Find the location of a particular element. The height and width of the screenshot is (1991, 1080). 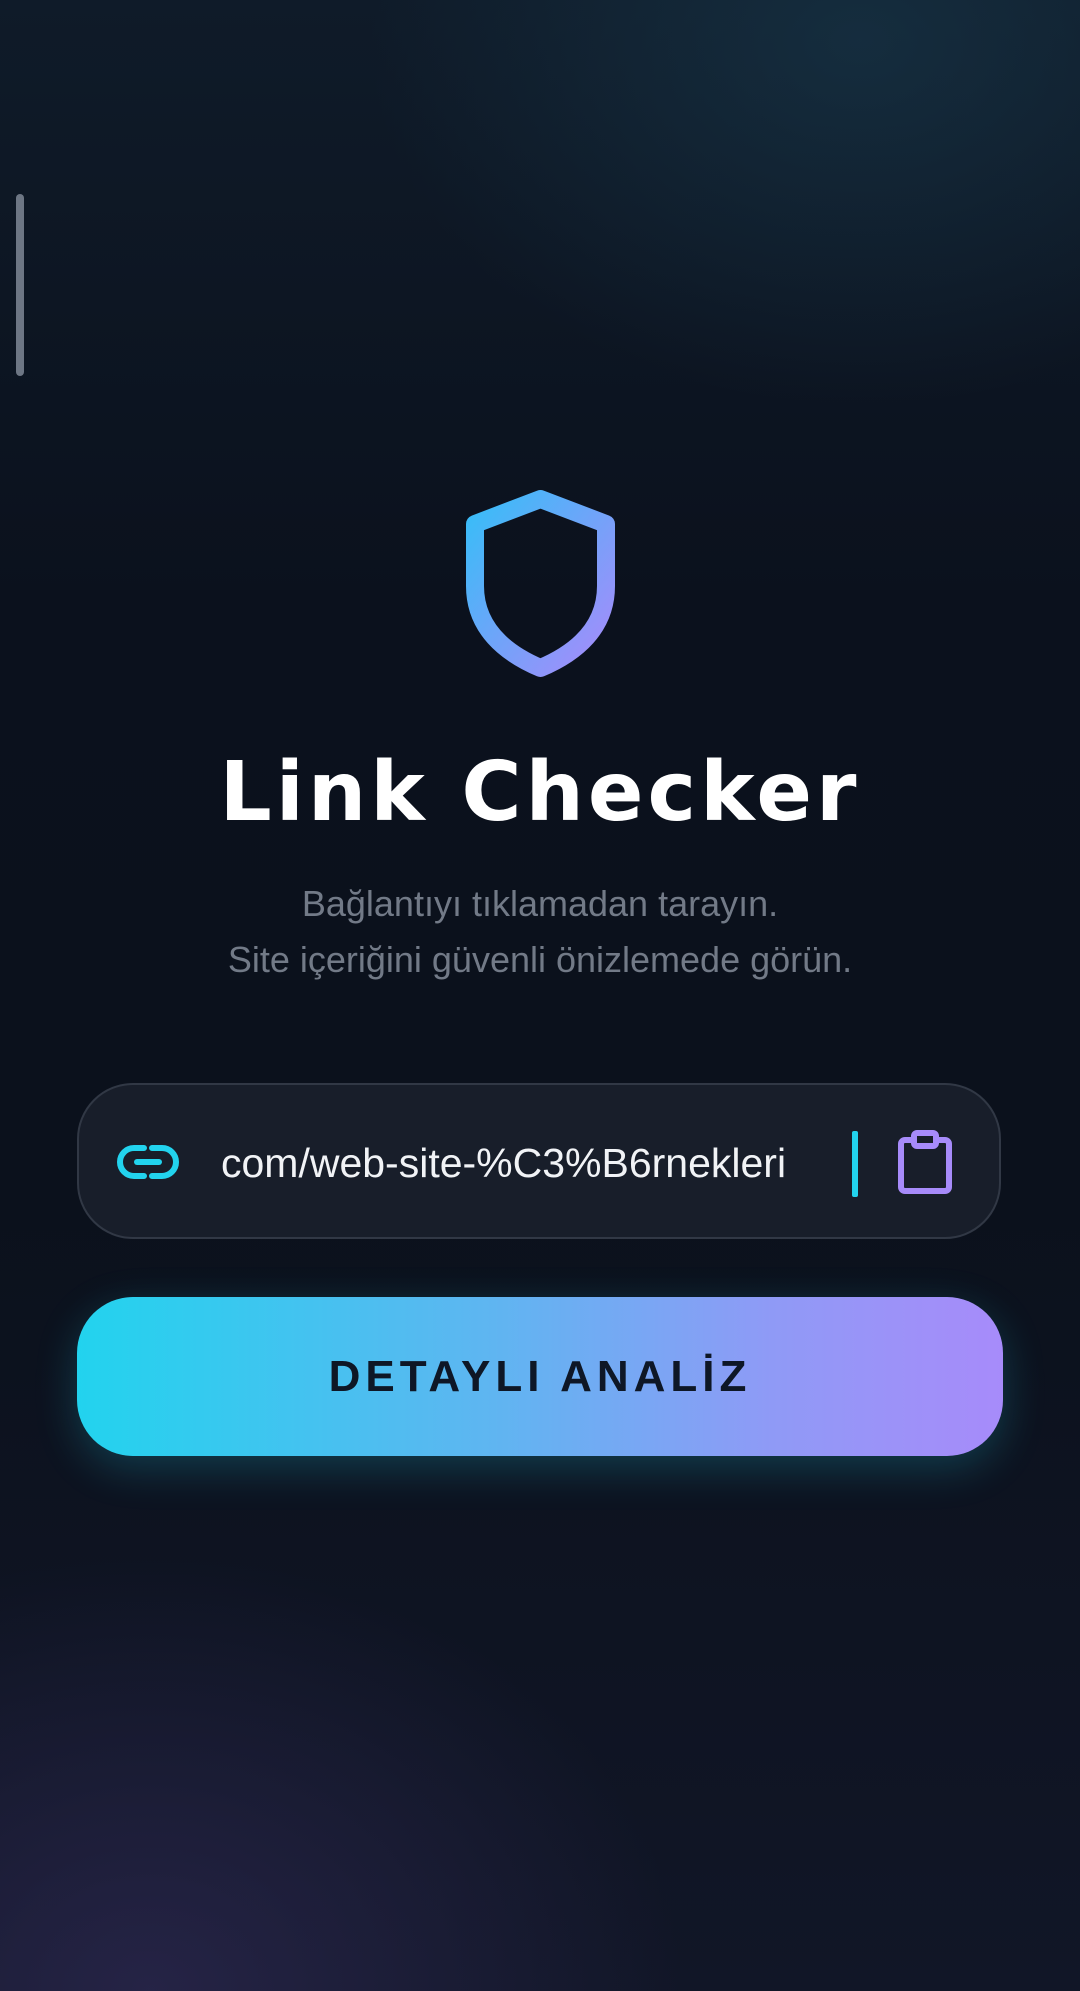

url-field: com/web-site-%C3%B6rnekleri is located at coordinates (539, 1161).